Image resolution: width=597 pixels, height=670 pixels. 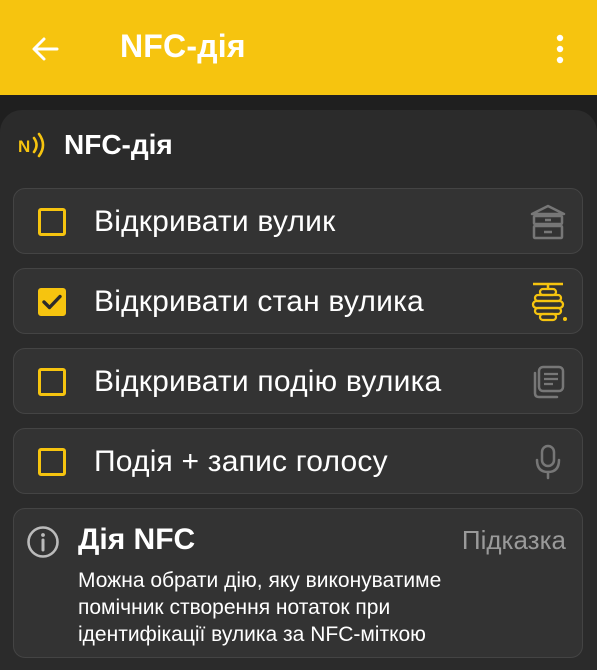 What do you see at coordinates (52, 222) in the screenshot?
I see `checkbox-open-hive` at bounding box center [52, 222].